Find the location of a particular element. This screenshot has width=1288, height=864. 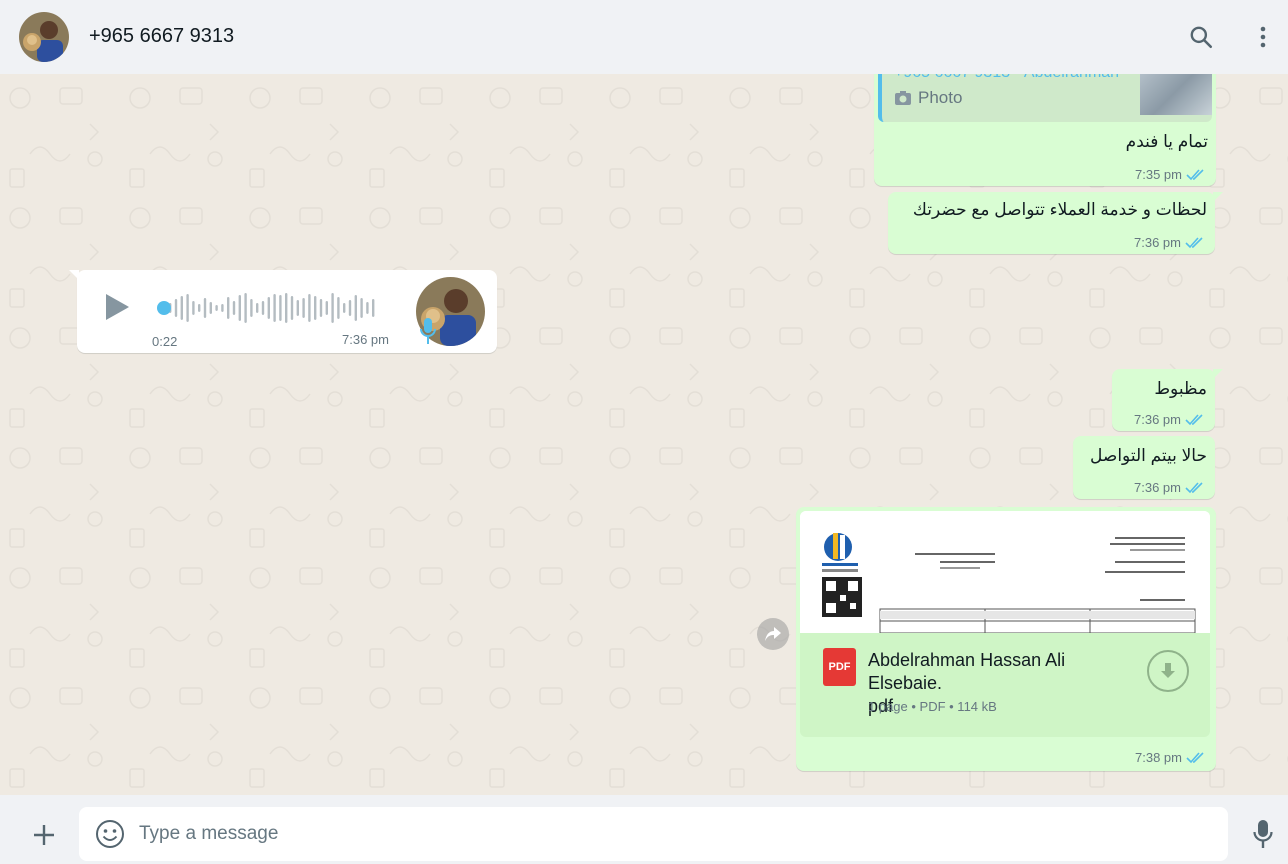

download-button is located at coordinates (1168, 671).